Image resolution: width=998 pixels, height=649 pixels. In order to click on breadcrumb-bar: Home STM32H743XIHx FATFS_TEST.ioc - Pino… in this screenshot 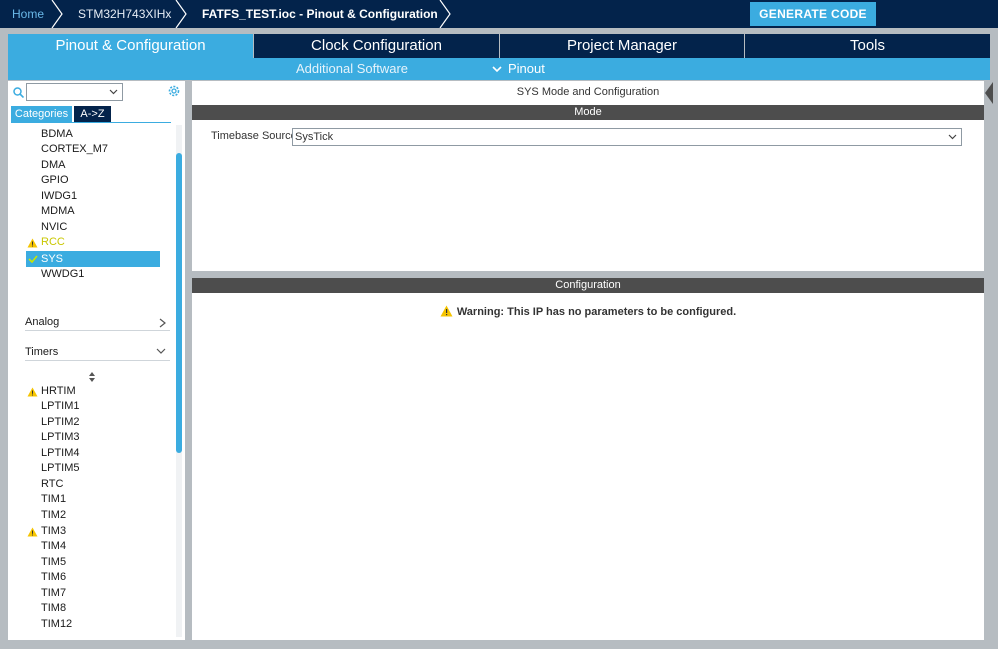, I will do `click(499, 14)`.